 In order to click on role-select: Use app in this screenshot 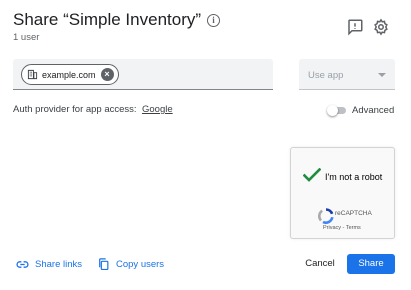, I will do `click(347, 74)`.